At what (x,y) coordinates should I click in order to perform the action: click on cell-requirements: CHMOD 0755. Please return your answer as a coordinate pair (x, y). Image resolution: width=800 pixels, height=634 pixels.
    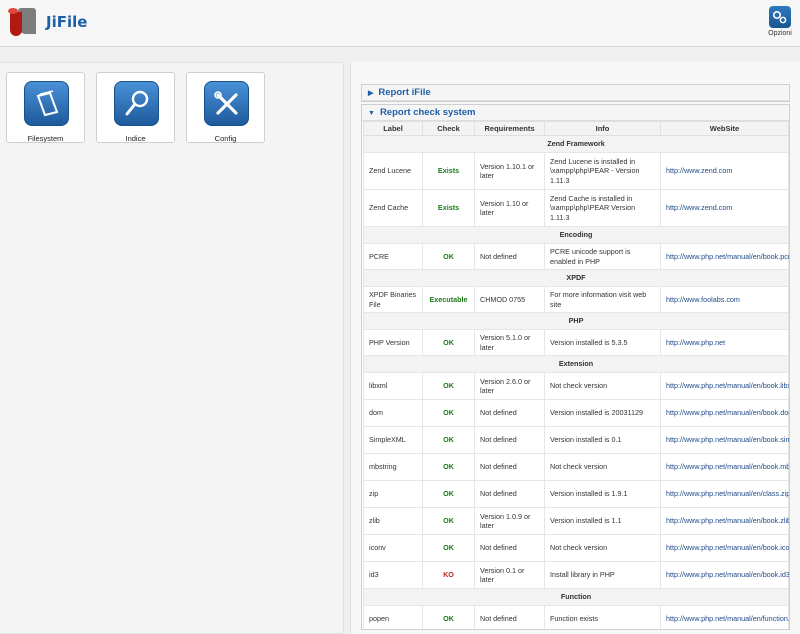
    Looking at the image, I should click on (509, 299).